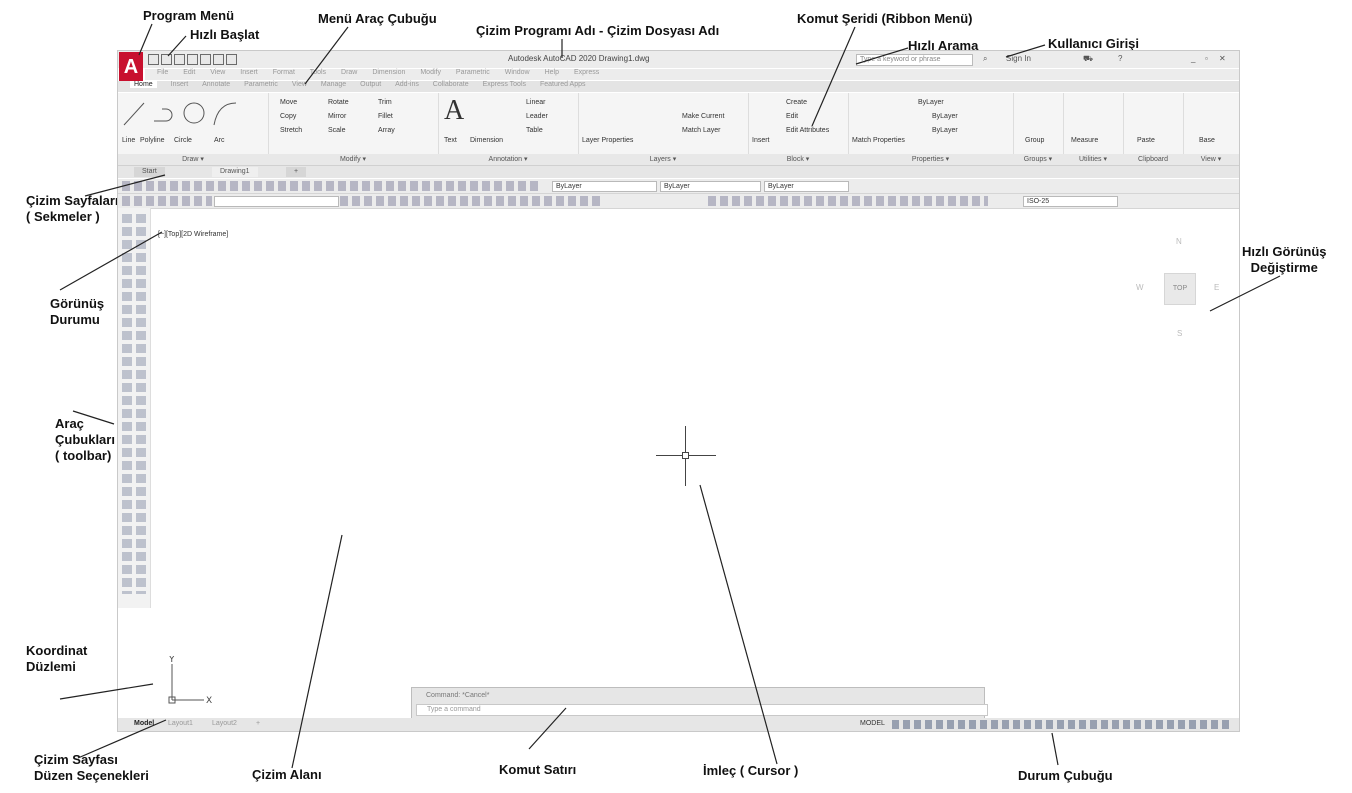  What do you see at coordinates (945, 116) in the screenshot?
I see `linetype-select: ByLayer` at bounding box center [945, 116].